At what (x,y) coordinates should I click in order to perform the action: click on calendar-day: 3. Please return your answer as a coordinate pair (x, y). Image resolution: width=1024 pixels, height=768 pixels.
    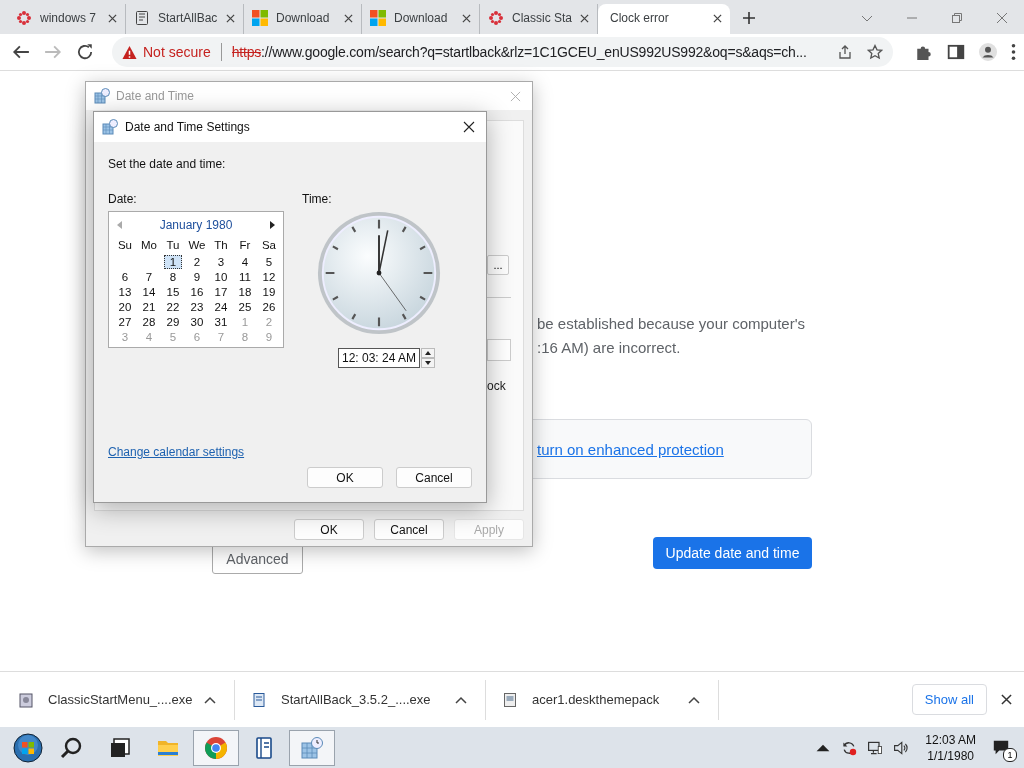
    Looking at the image, I should click on (221, 262).